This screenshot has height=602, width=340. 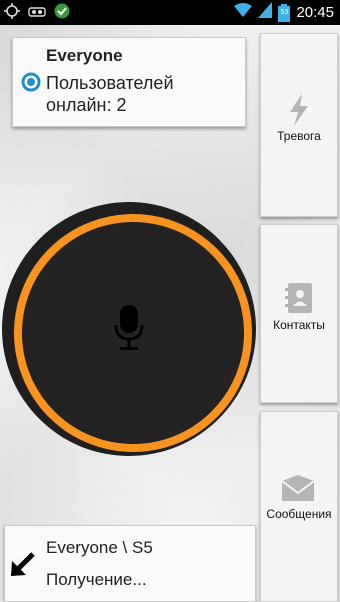 What do you see at coordinates (299, 111) in the screenshot?
I see `lightning-icon` at bounding box center [299, 111].